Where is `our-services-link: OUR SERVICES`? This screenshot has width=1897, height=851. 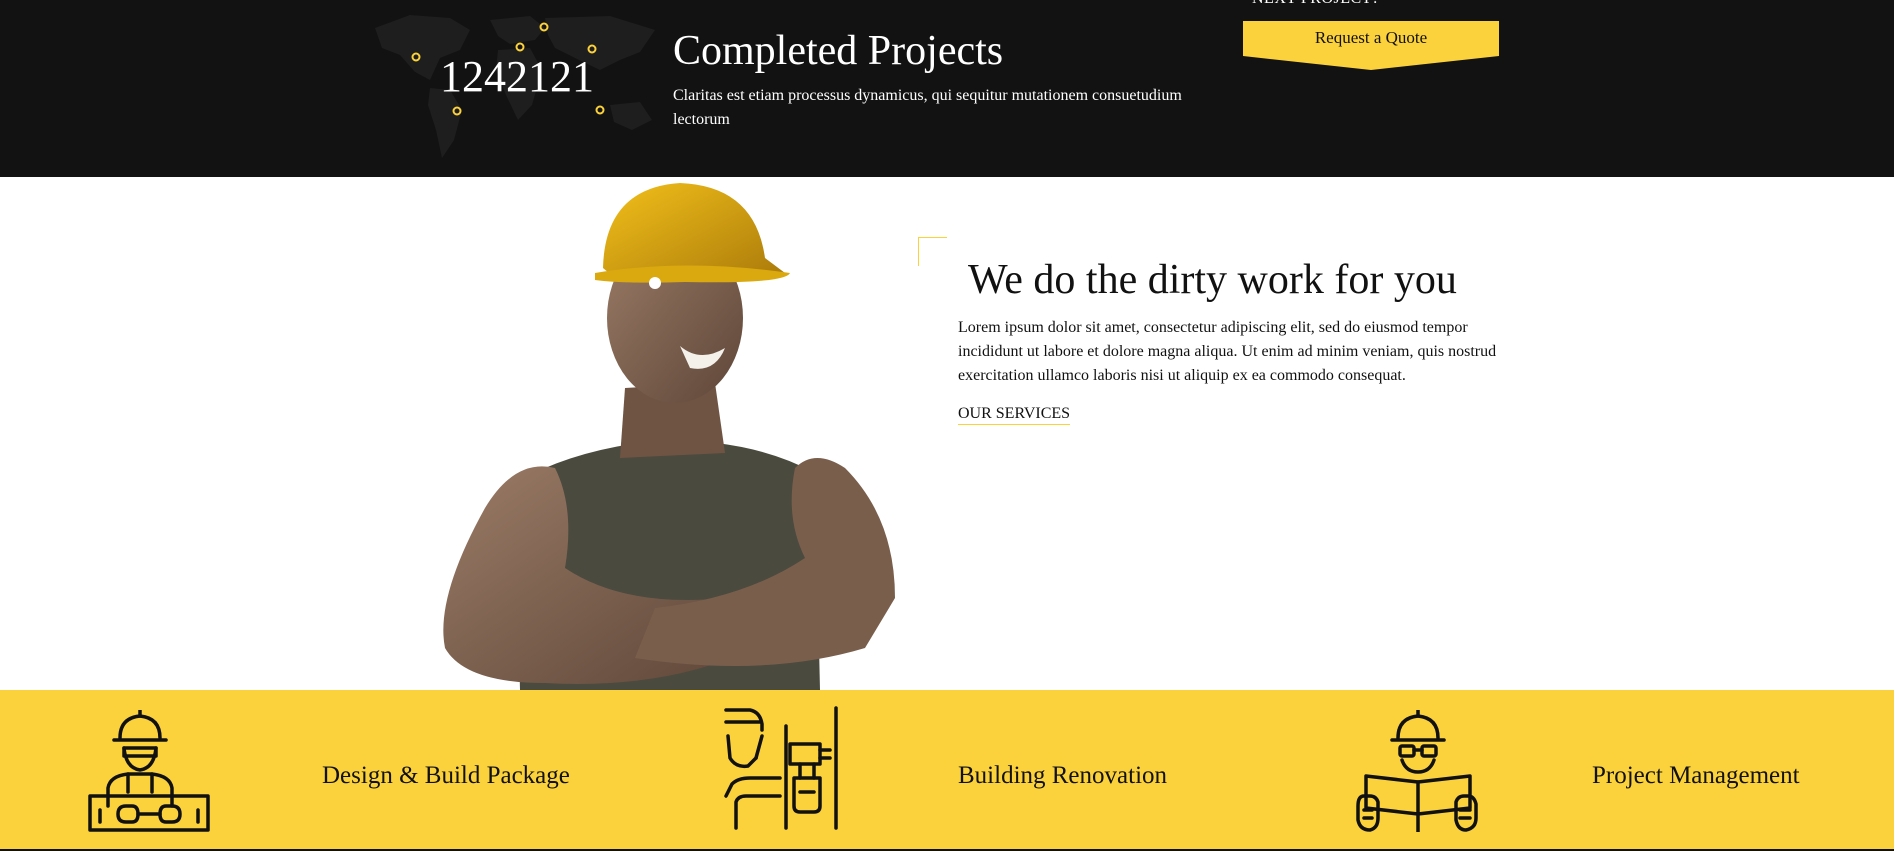 our-services-link: OUR SERVICES is located at coordinates (1014, 414).